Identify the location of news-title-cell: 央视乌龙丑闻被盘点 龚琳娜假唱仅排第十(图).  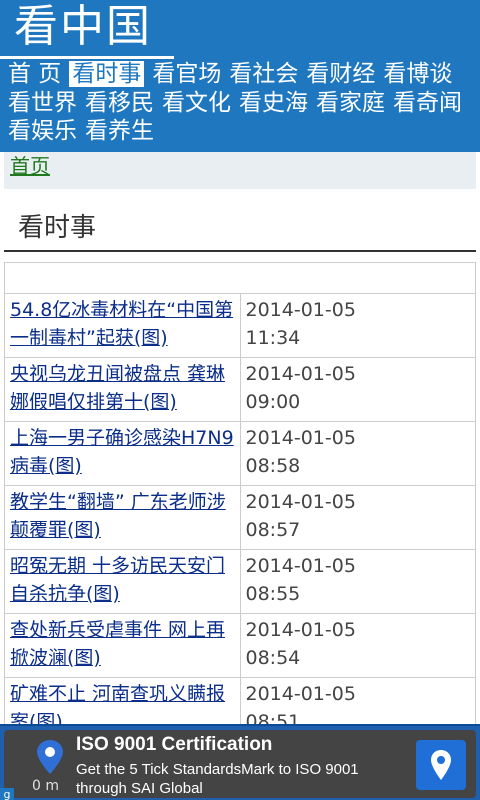
(122, 389).